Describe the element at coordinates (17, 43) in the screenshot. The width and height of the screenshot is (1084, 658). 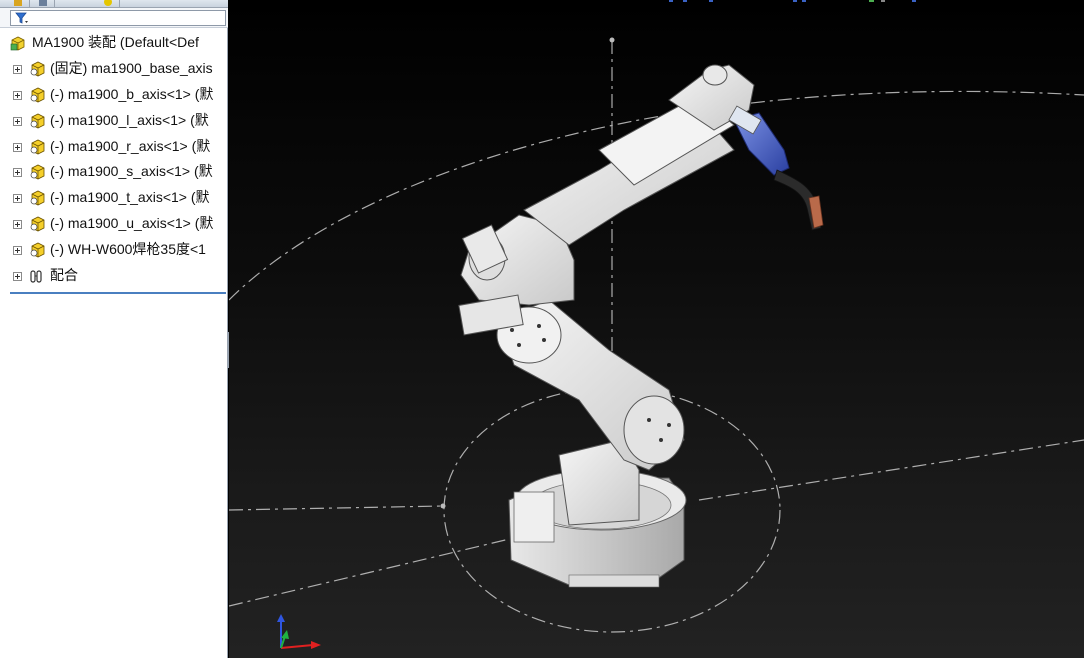
I see `assembly-icon` at that location.